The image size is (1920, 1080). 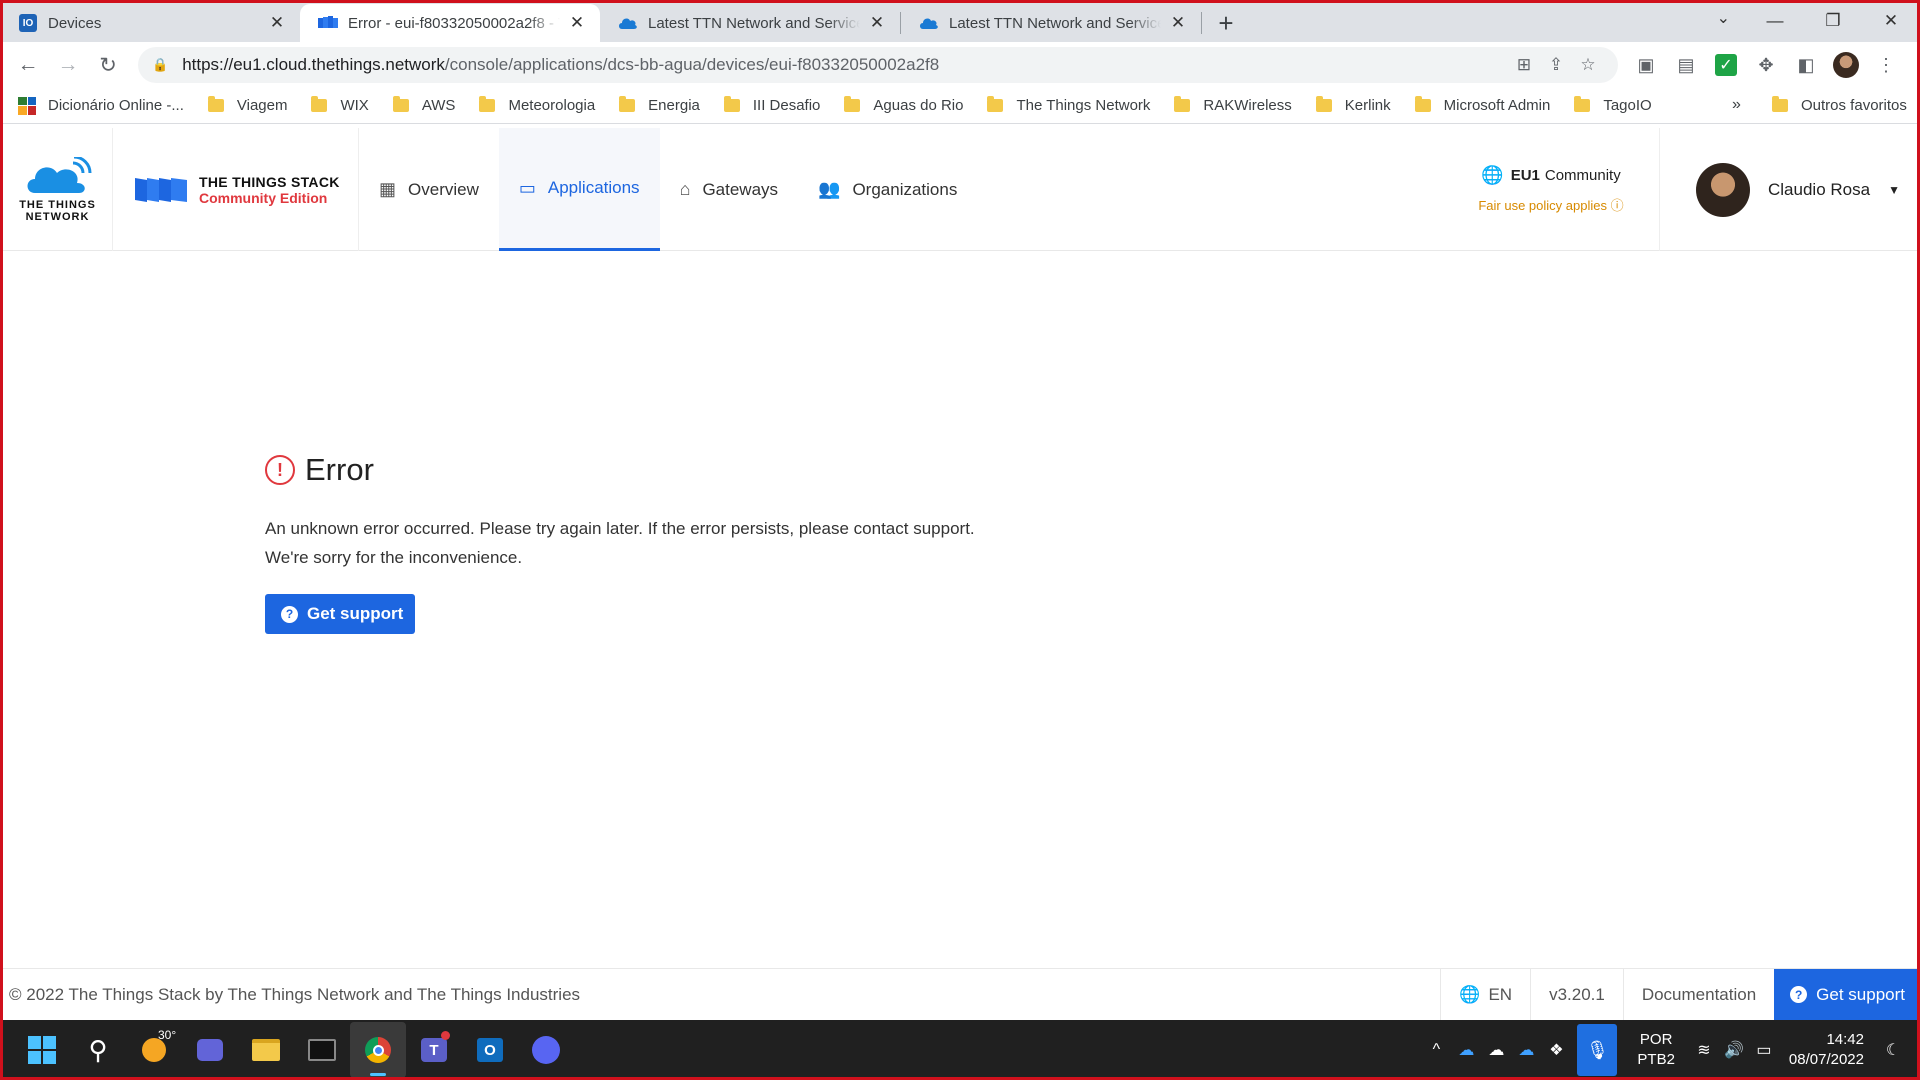 I want to click on onedrive-business-icon: ☁, so click(x=1526, y=1050).